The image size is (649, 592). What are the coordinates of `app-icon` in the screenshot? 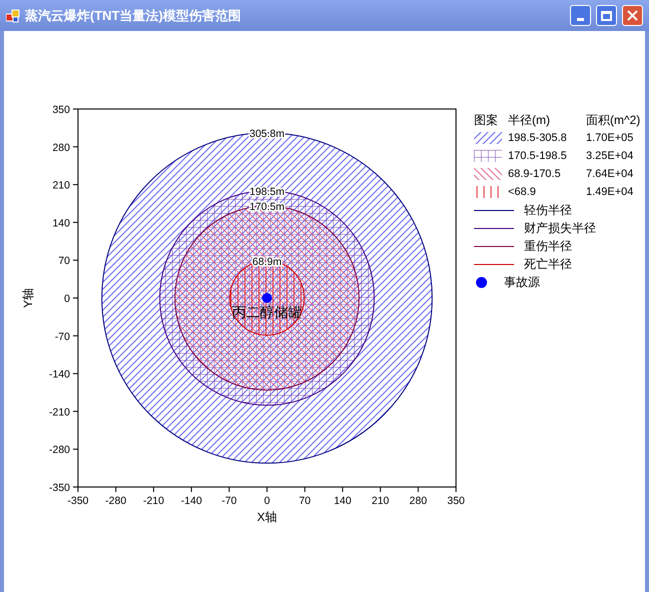 It's located at (13, 15).